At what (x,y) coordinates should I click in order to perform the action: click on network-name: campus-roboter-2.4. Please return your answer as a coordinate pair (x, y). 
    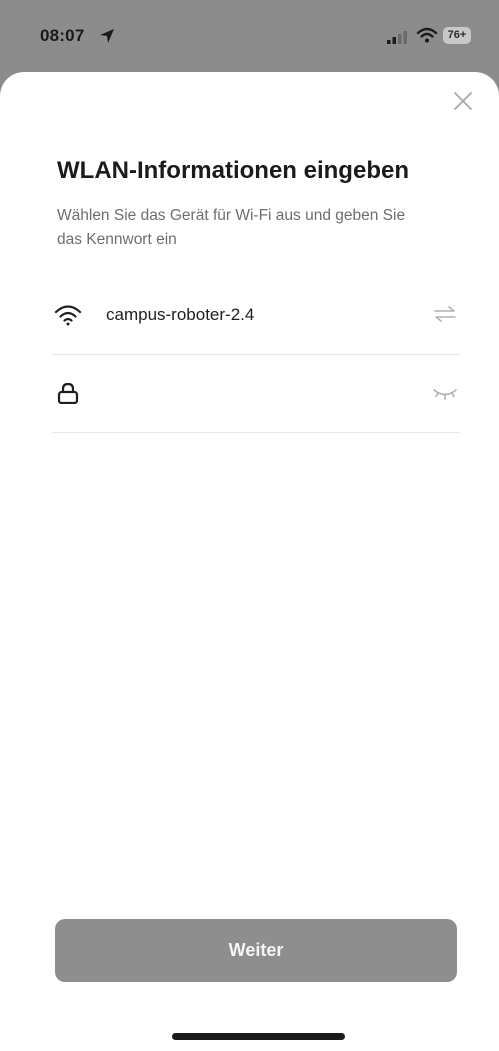
    Looking at the image, I should click on (180, 314).